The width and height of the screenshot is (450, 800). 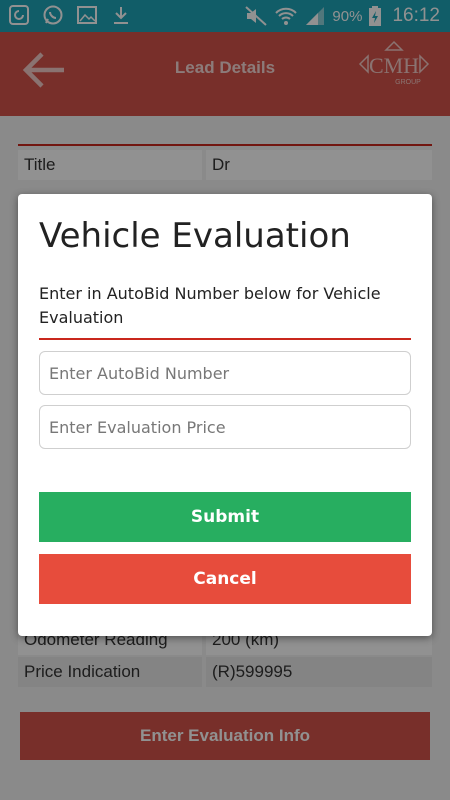 What do you see at coordinates (225, 339) in the screenshot?
I see `dialog-divider` at bounding box center [225, 339].